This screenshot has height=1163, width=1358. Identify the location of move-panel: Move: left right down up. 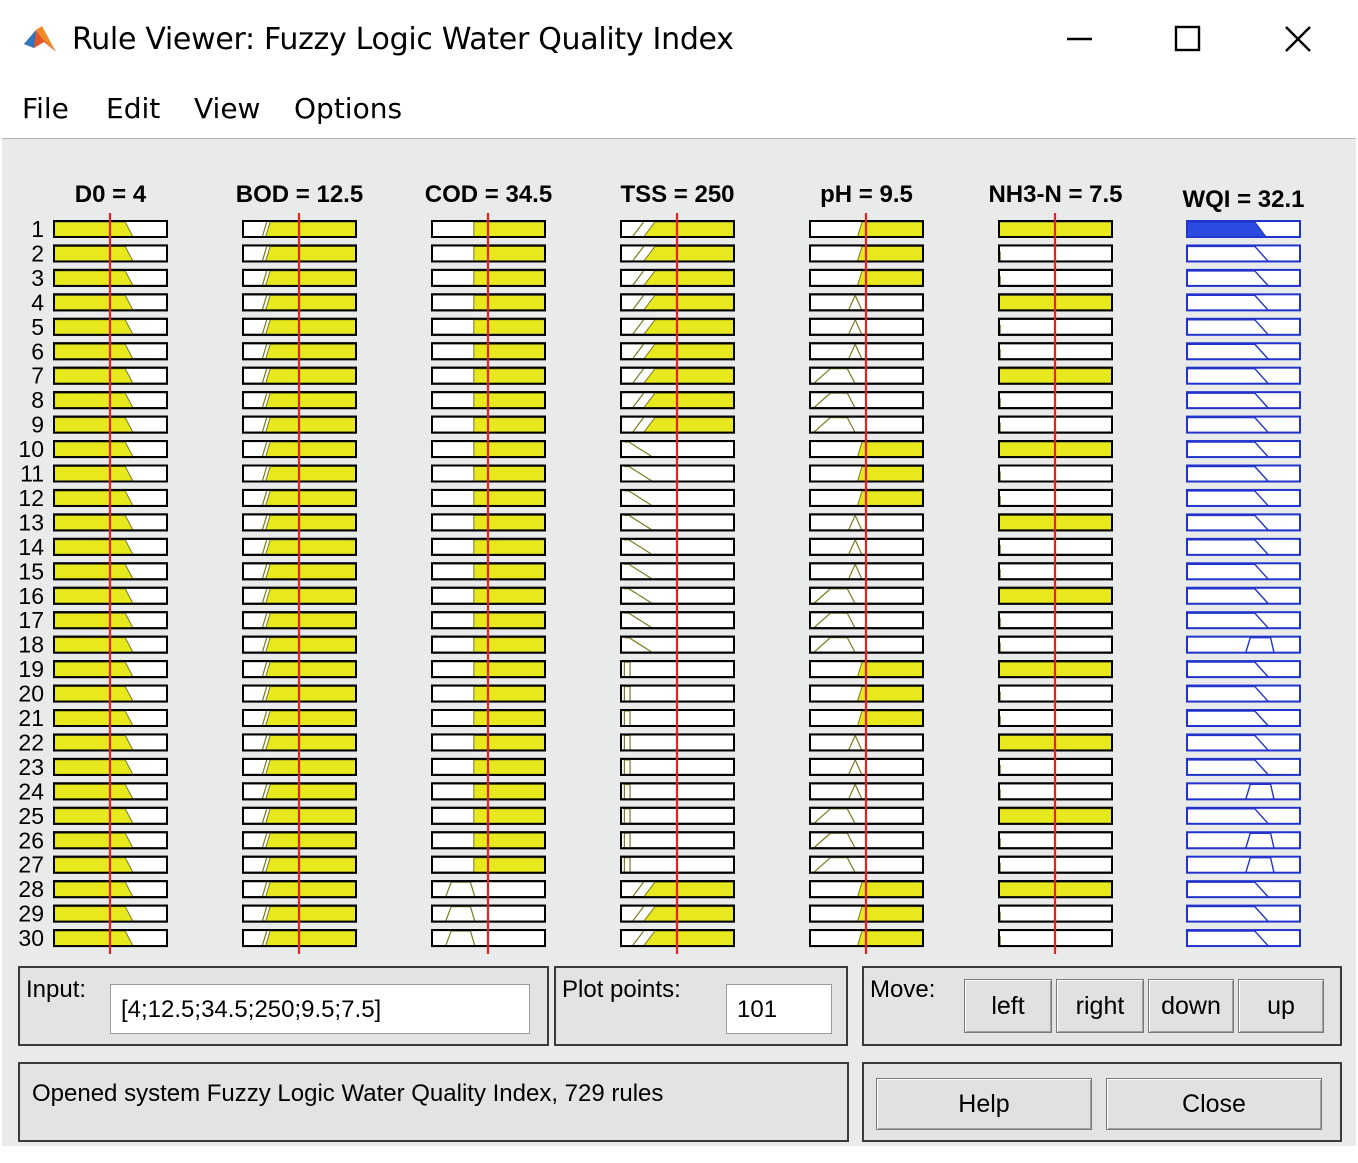
(1102, 1006).